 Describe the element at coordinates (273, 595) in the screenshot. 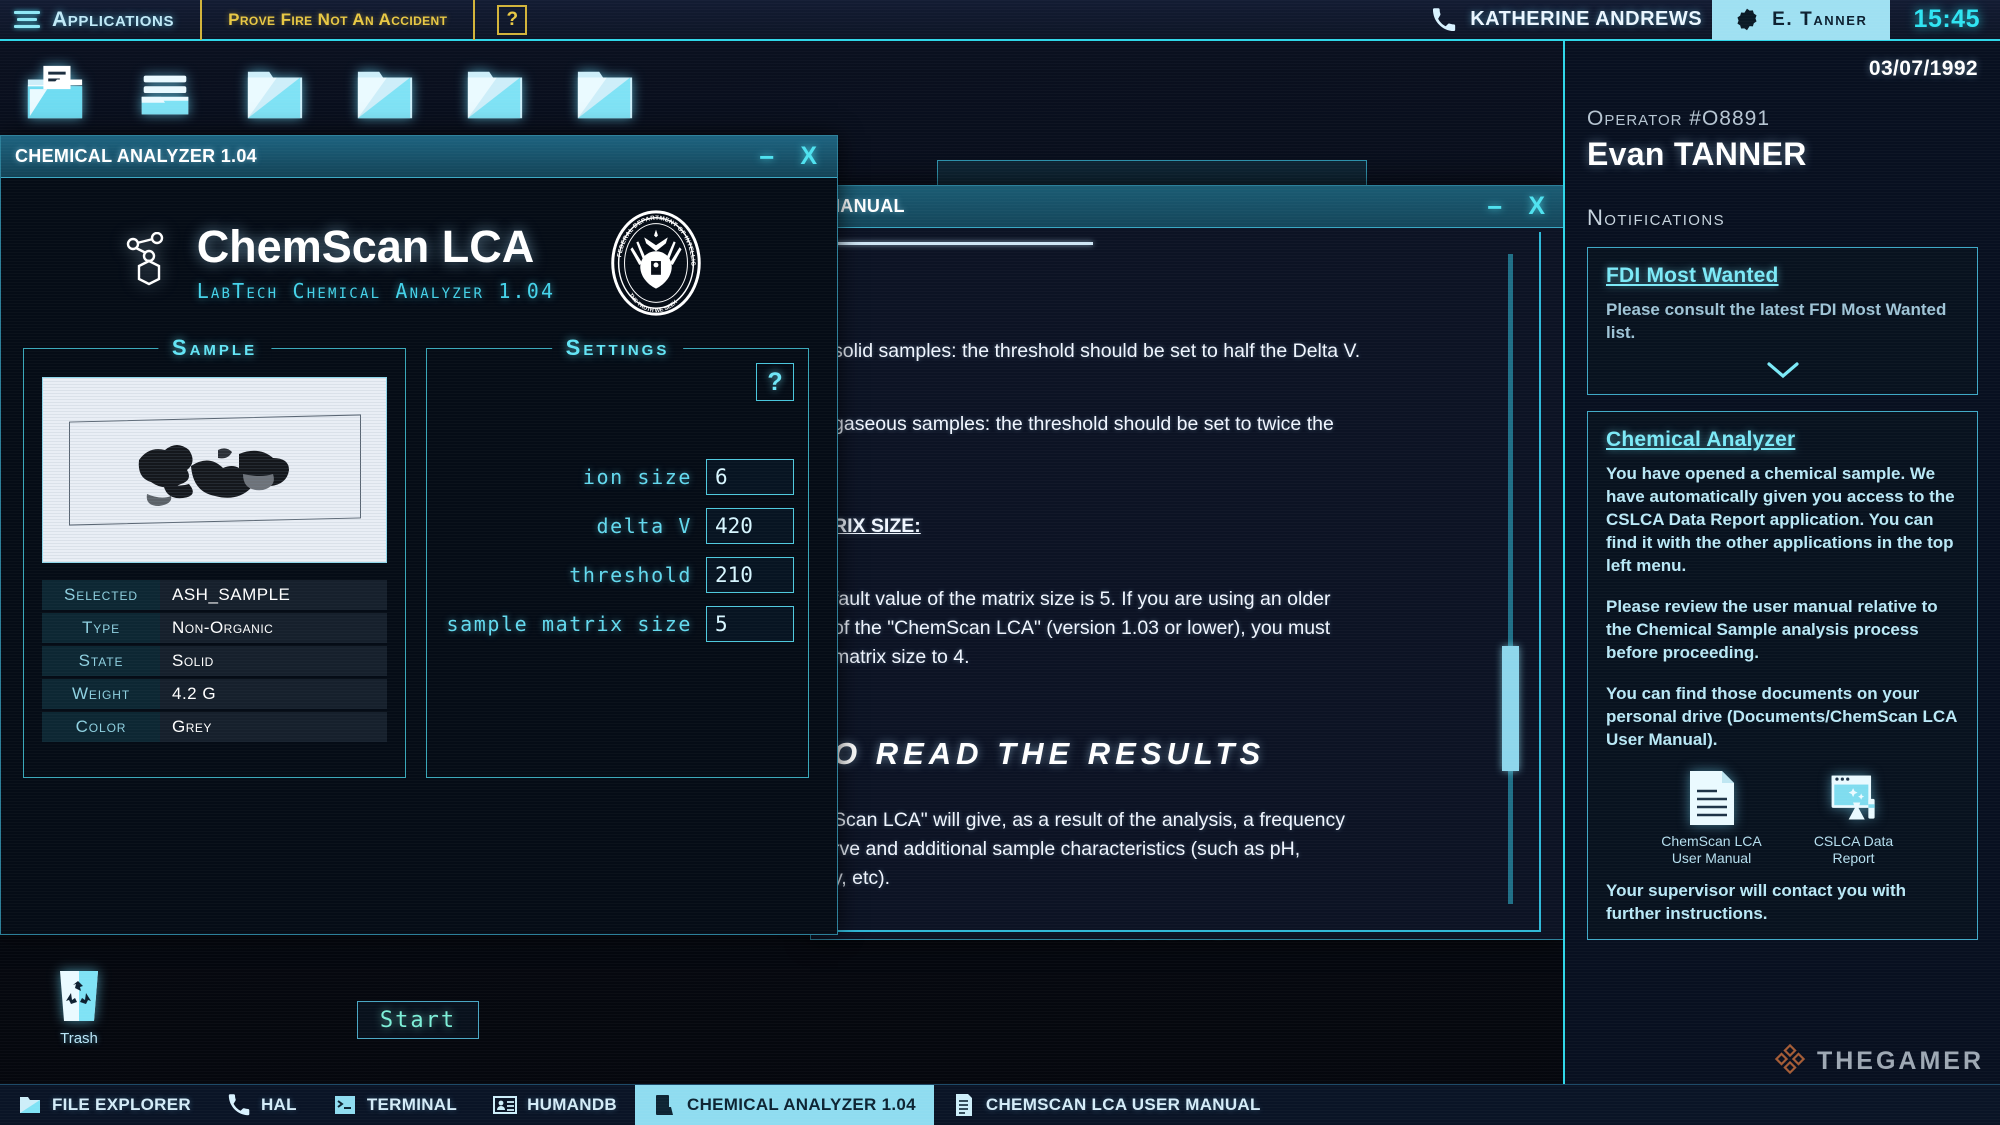

I see `row-value: ASH_SAMPLE` at that location.